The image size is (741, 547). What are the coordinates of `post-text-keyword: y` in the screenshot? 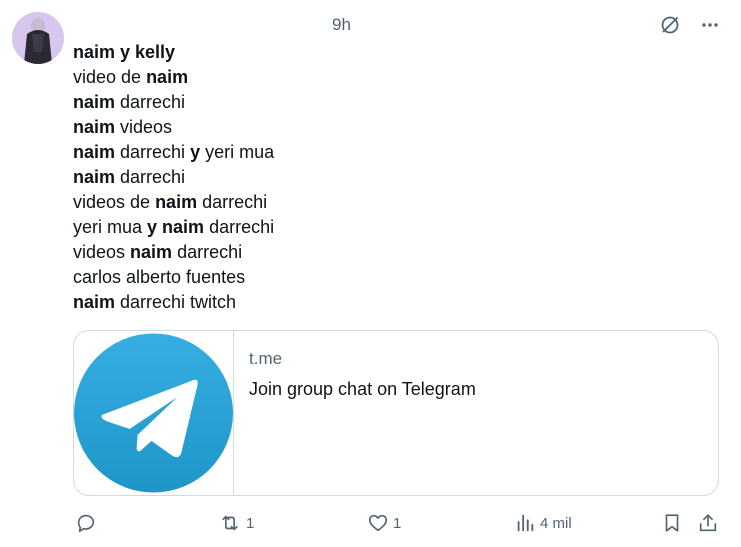 It's located at (195, 152).